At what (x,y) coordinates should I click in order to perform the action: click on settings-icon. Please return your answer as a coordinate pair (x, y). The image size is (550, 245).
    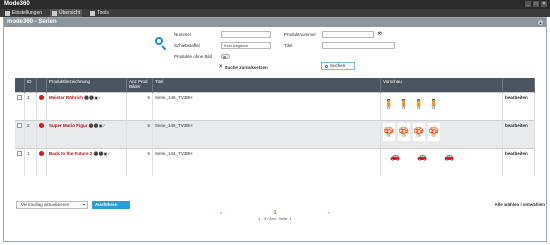
    Looking at the image, I should click on (7, 13).